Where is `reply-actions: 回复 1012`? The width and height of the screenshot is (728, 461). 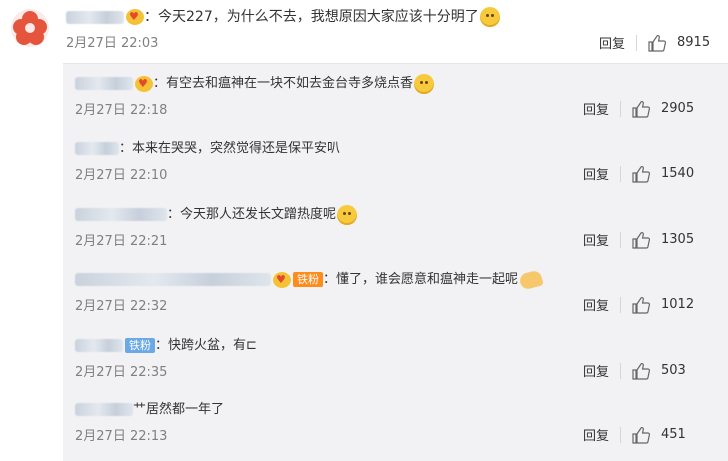
reply-actions: 回复 1012 is located at coordinates (639, 304).